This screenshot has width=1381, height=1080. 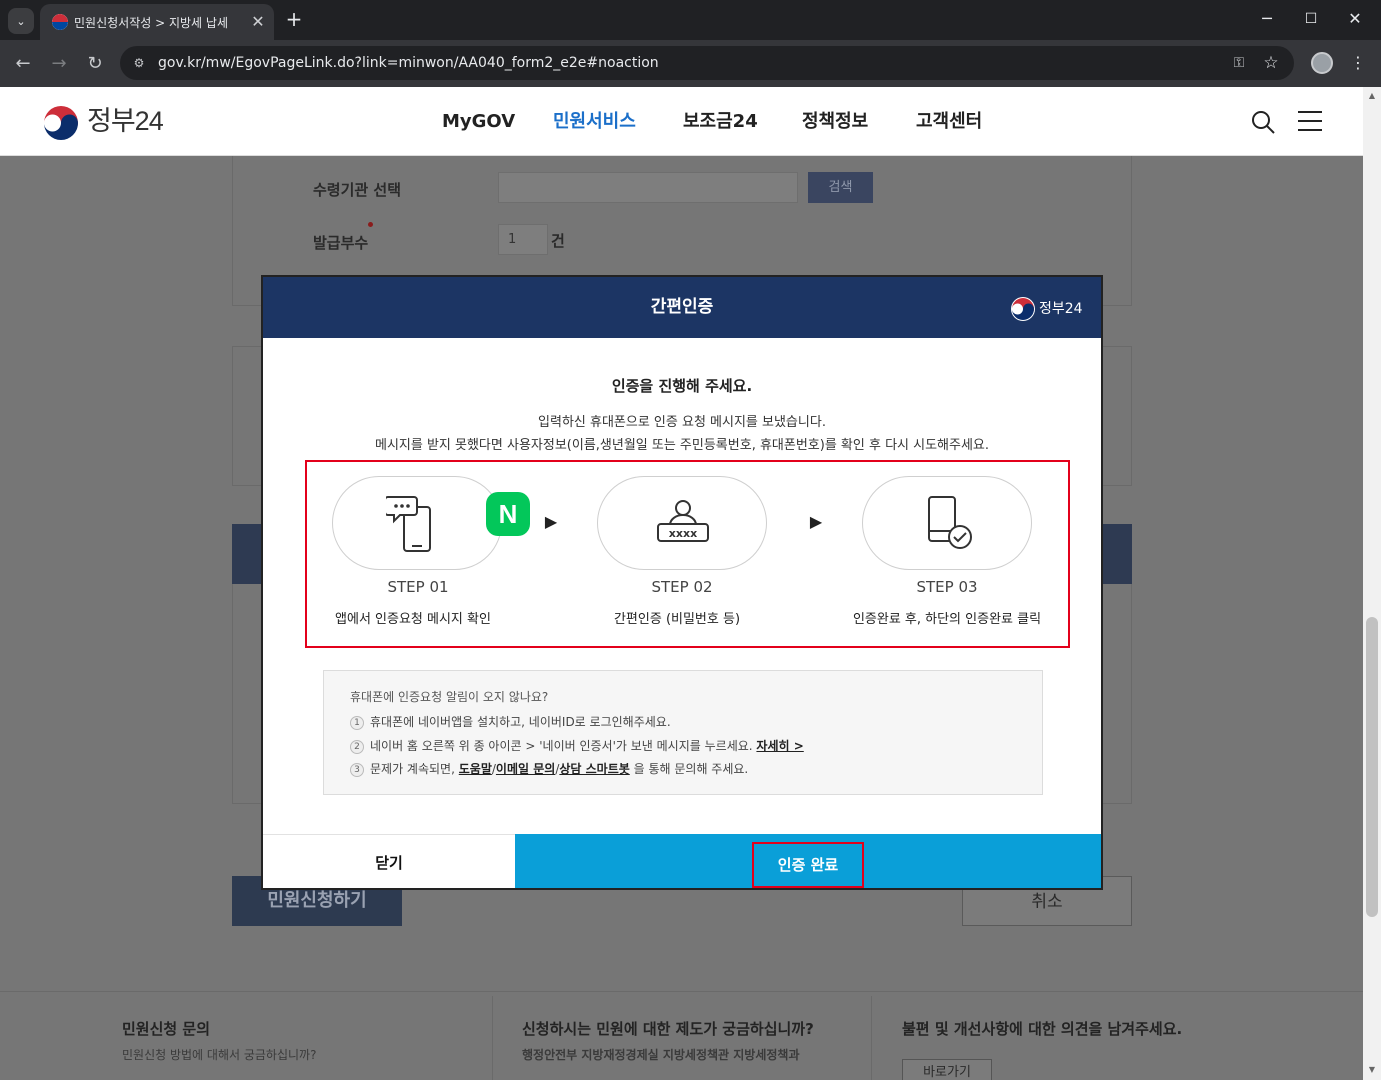 What do you see at coordinates (691, 769) in the screenshot?
I see `help-text: 을 통해 문의해 주세요.` at bounding box center [691, 769].